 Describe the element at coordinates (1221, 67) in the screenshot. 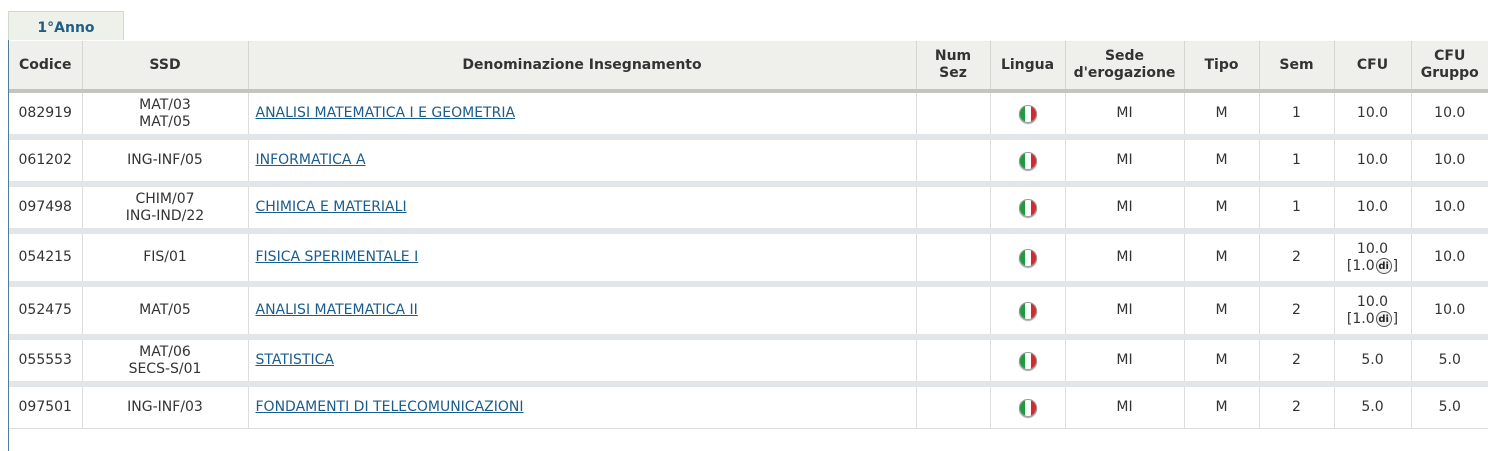

I see `column-header-tipo: Tipo` at that location.